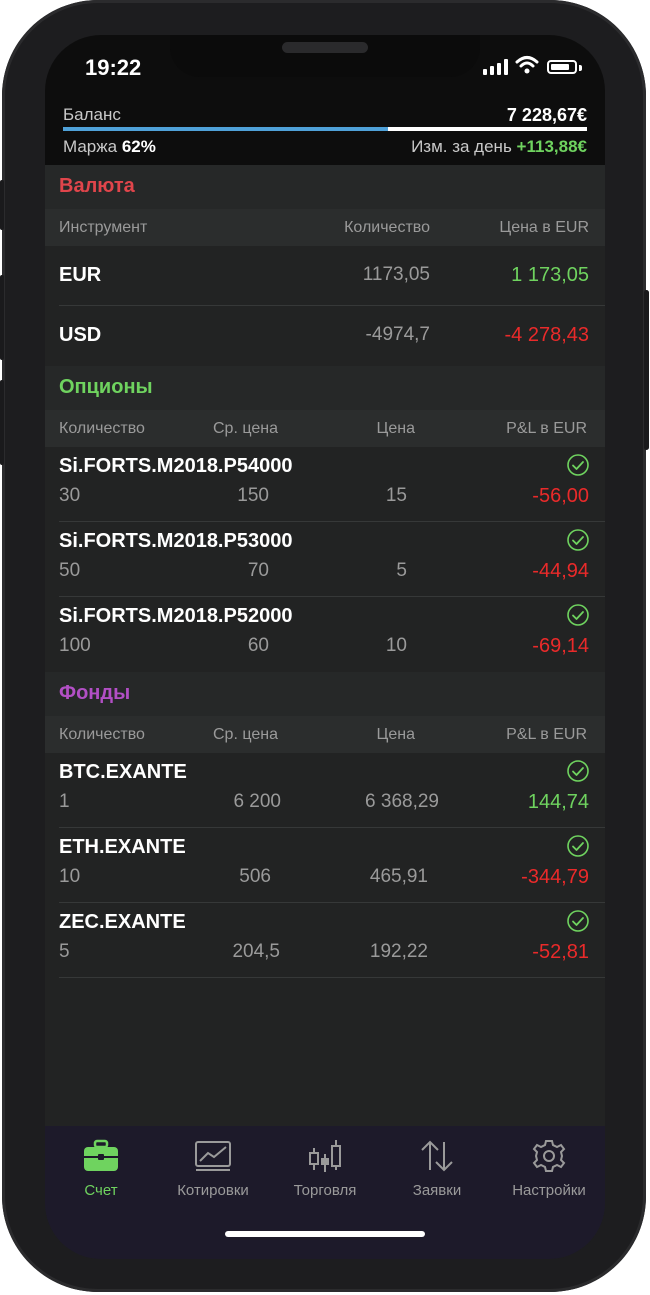 This screenshot has height=1295, width=650. Describe the element at coordinates (64, 801) in the screenshot. I see `position-quantity: 1` at that location.